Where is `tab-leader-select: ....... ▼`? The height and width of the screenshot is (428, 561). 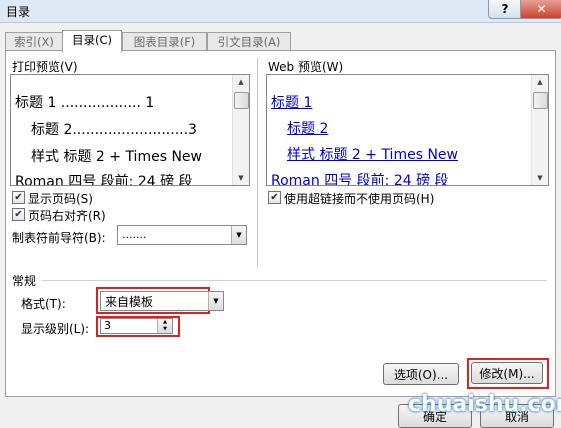
tab-leader-select: ....... ▼ is located at coordinates (182, 235).